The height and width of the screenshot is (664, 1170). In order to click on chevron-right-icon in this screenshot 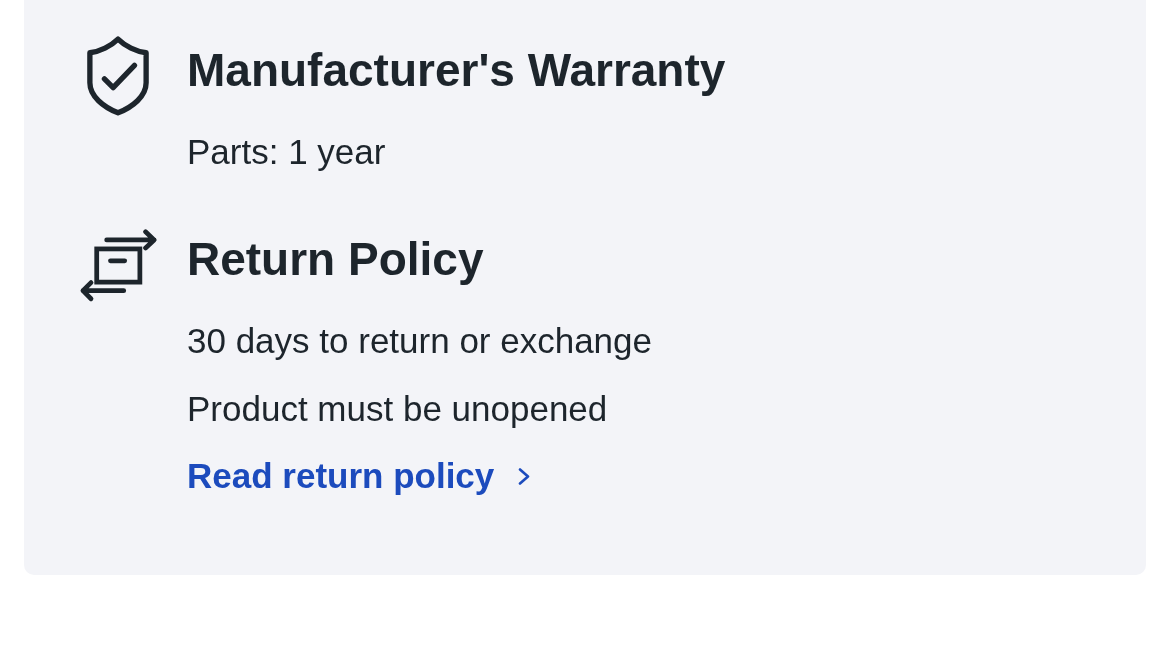, I will do `click(524, 476)`.